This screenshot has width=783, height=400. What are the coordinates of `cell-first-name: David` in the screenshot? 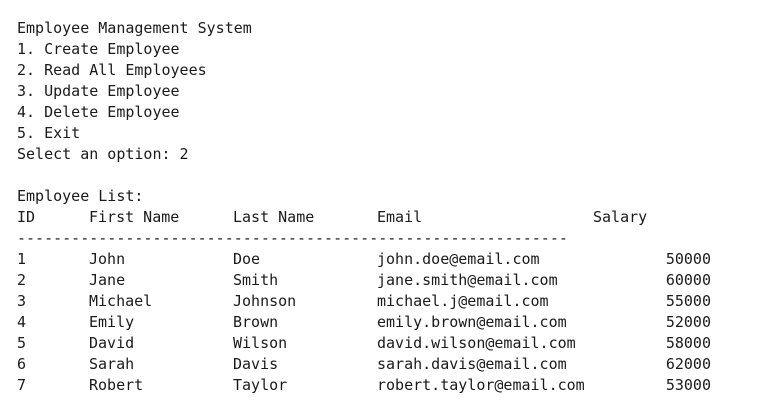 It's located at (112, 343).